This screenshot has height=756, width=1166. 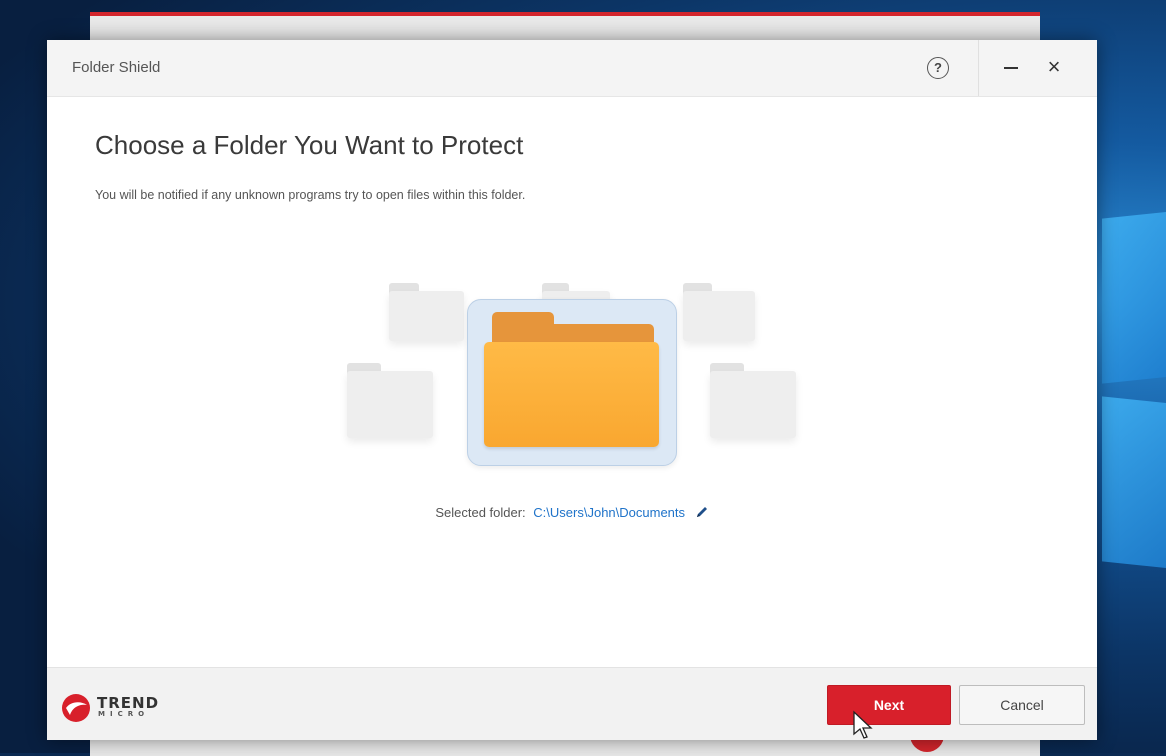 I want to click on selected-folder-label: Selected folder:, so click(x=480, y=512).